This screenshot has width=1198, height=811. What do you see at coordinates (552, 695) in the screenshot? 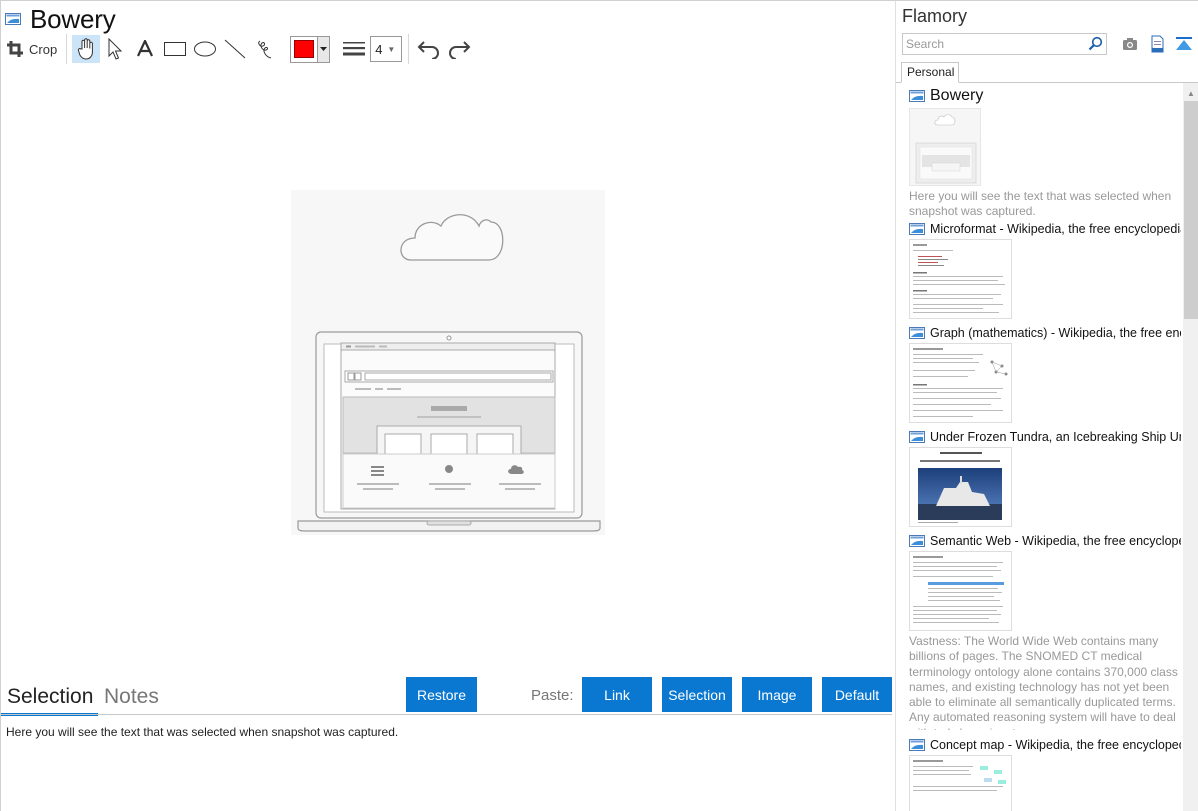
I see `paste-label: Paste:` at bounding box center [552, 695].